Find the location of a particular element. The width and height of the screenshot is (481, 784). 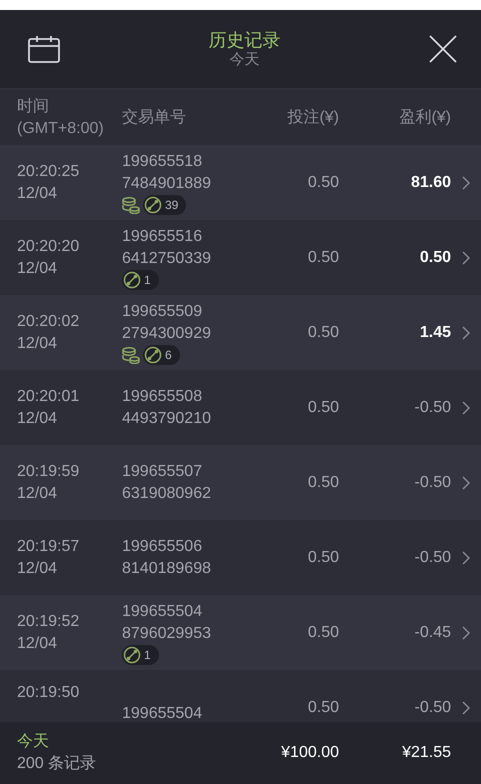

close-button is located at coordinates (443, 49).